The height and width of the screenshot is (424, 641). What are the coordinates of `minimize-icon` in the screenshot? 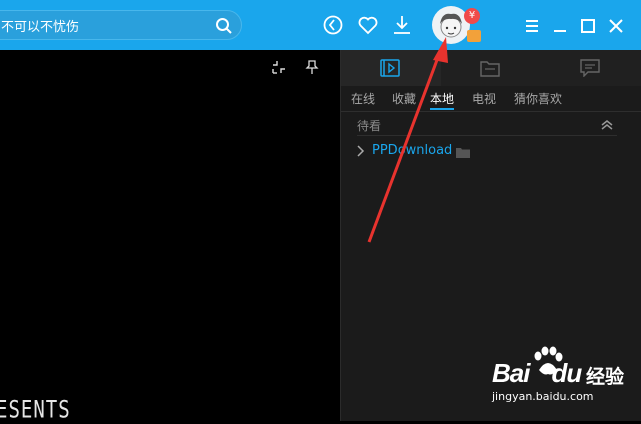 It's located at (560, 26).